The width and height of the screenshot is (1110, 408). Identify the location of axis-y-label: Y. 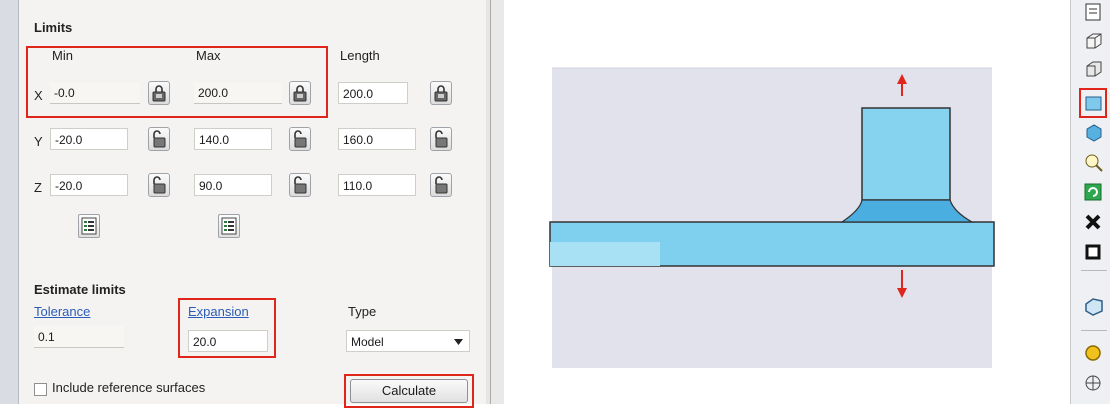
(38, 141).